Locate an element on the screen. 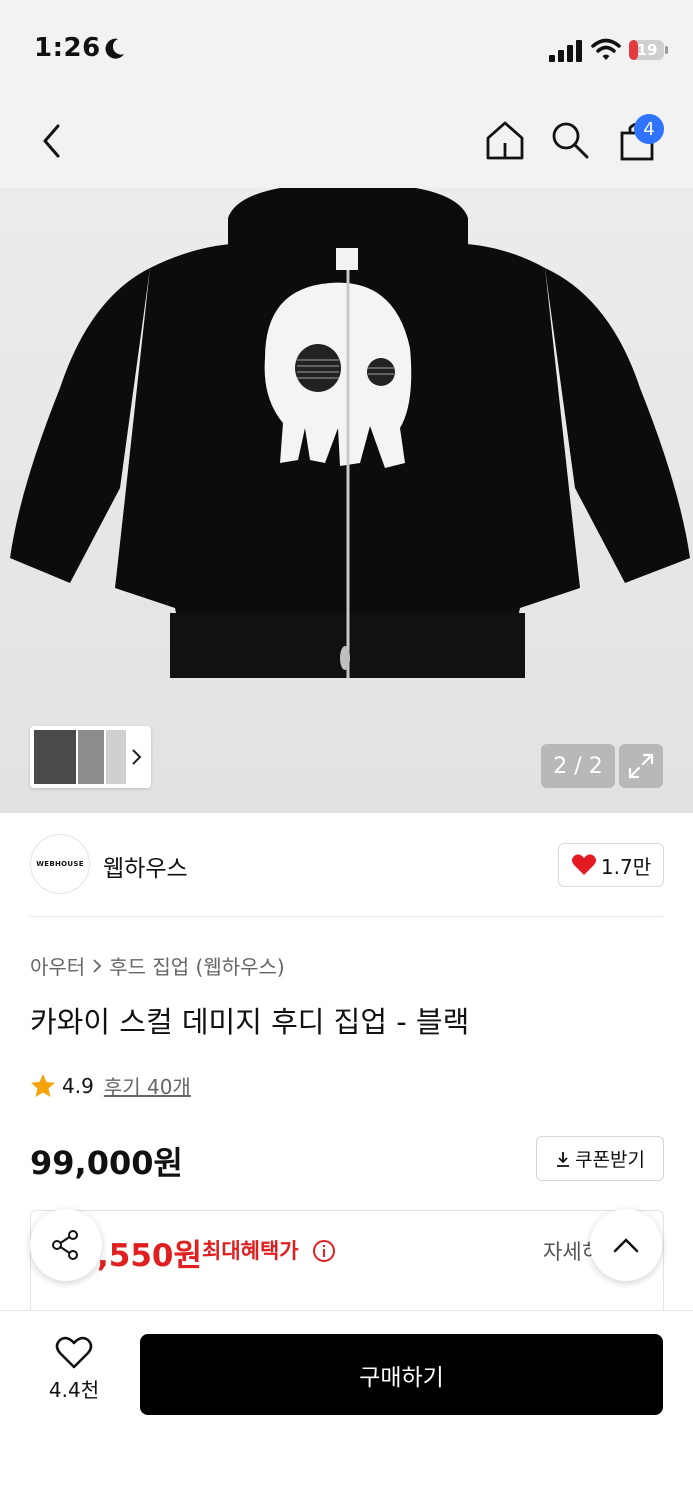 The height and width of the screenshot is (1501, 693). breadcrumb-category: 아우터 is located at coordinates (57, 965).